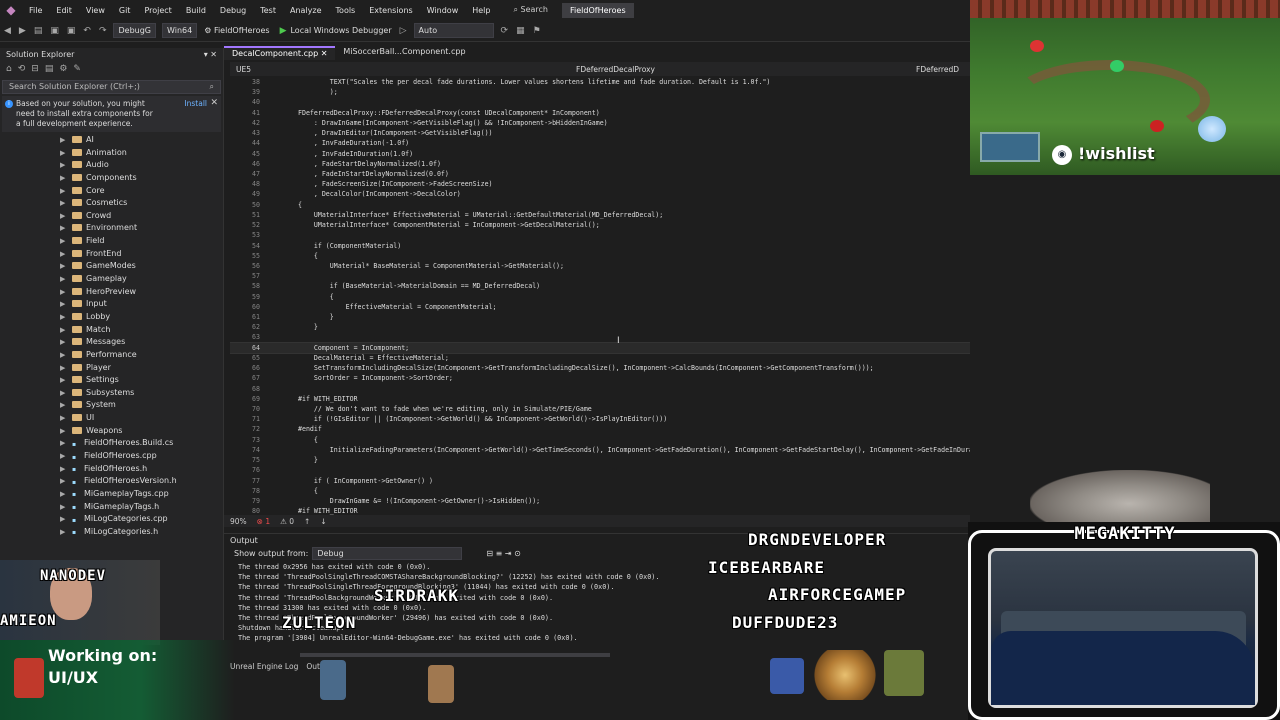 The image size is (1280, 720). Describe the element at coordinates (600, 102) in the screenshot. I see `code-line: 40` at that location.